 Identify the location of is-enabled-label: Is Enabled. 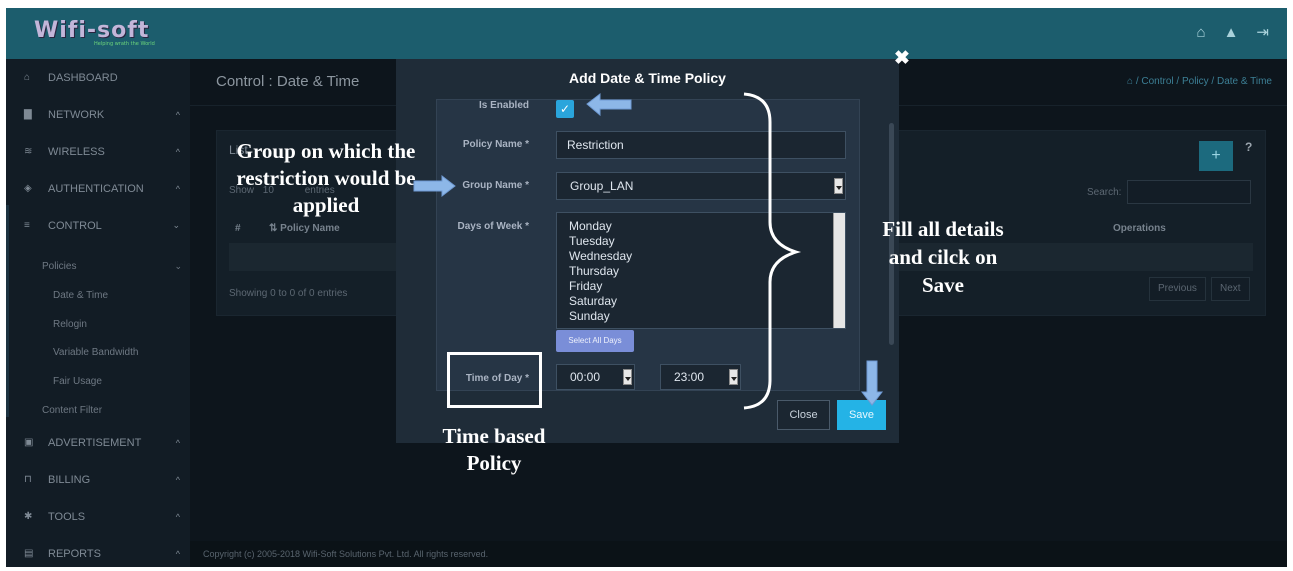
(503, 105).